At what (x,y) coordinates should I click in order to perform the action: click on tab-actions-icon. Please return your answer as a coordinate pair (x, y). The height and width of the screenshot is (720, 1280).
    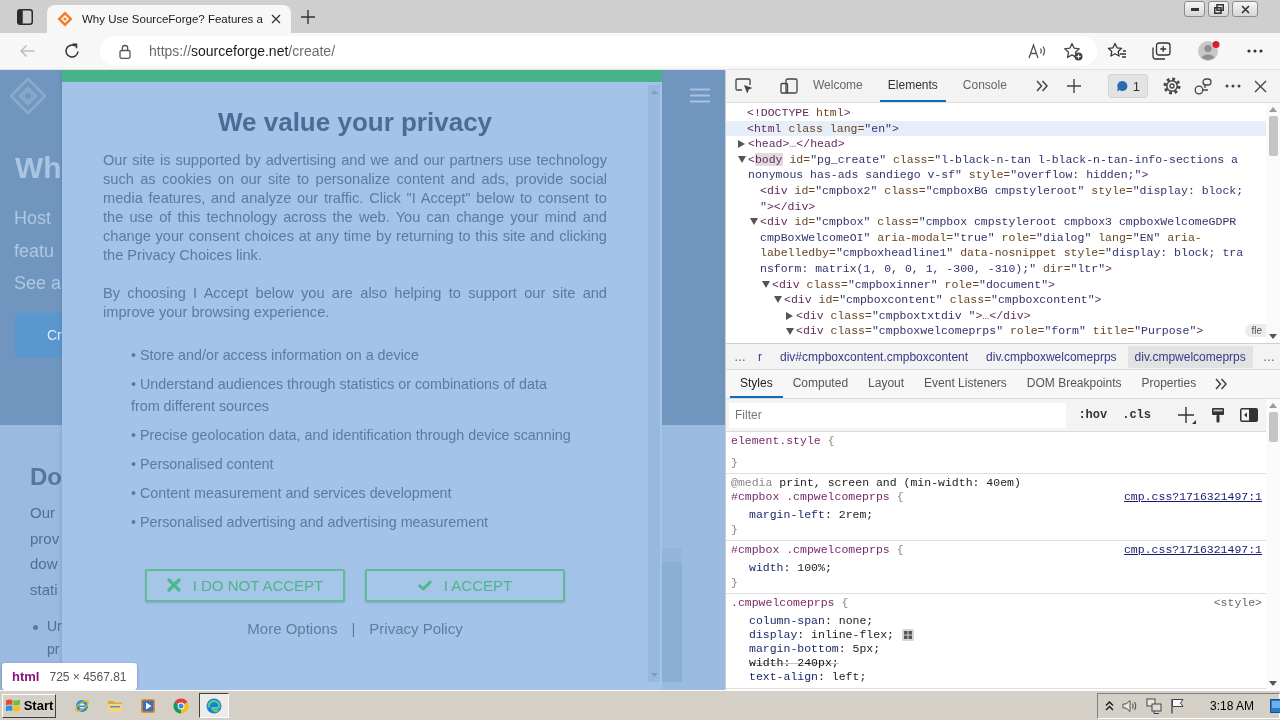
    Looking at the image, I should click on (25, 16).